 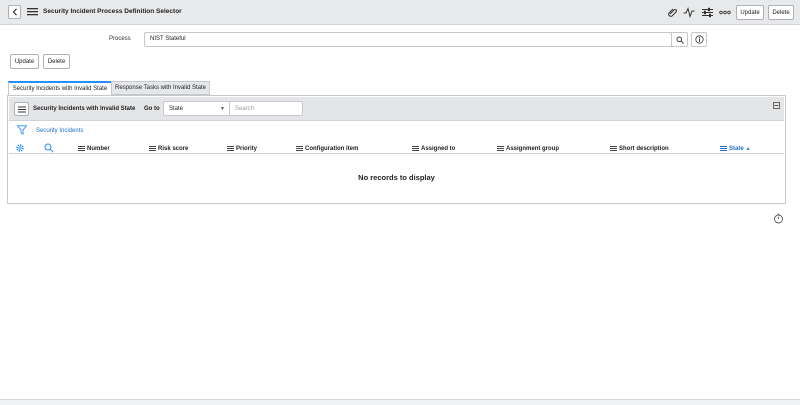 I want to click on tab-response-tasks-invalid-state: Response Tasks with Invalid State, so click(x=160, y=88).